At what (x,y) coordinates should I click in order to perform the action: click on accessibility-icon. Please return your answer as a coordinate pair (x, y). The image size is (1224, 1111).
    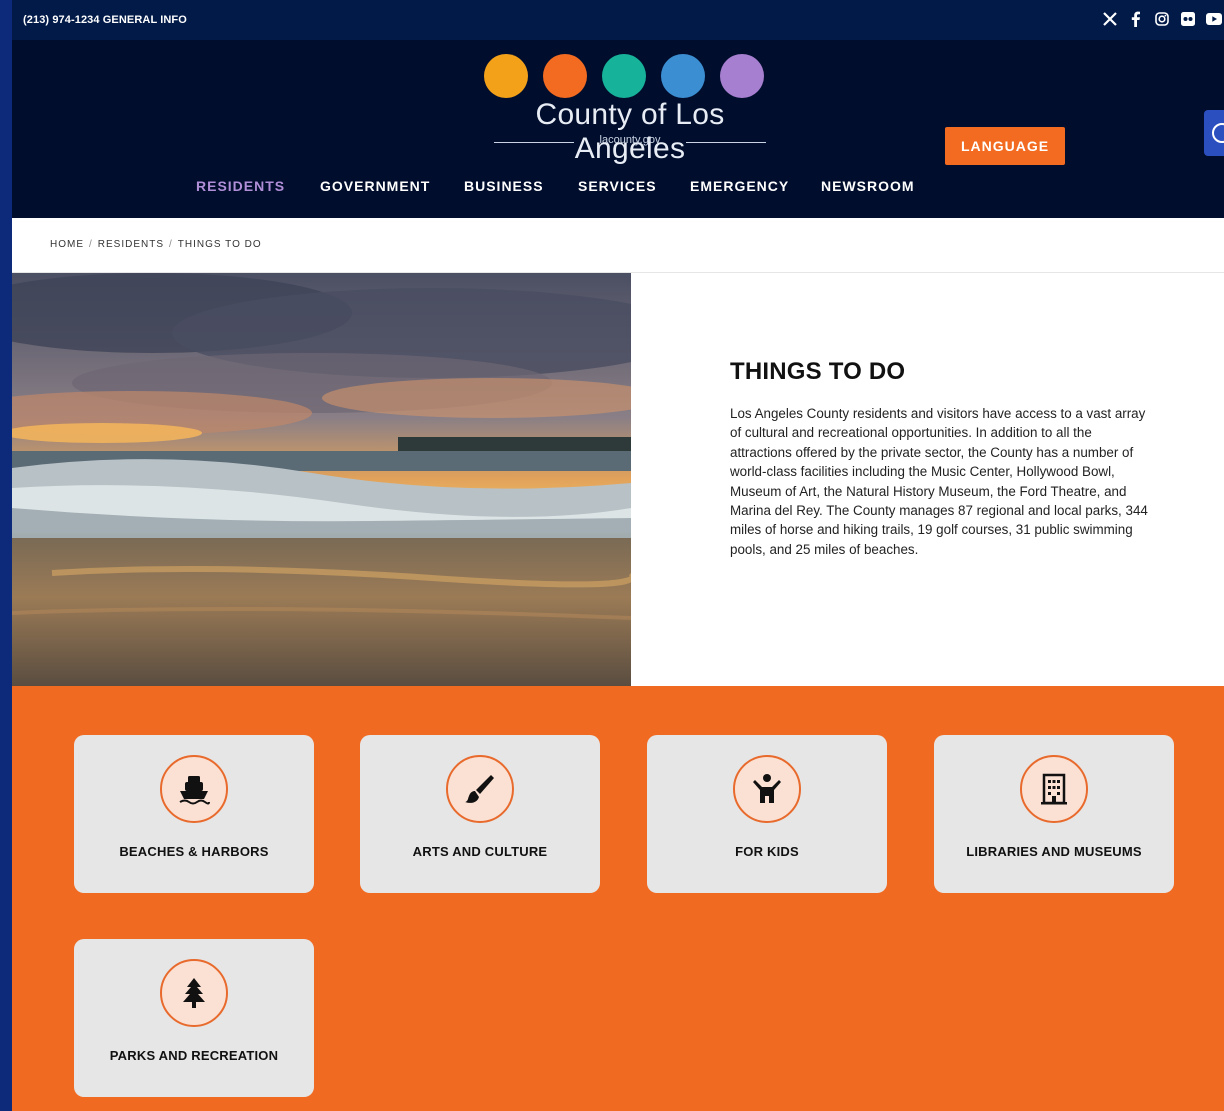
    Looking at the image, I should click on (1218, 133).